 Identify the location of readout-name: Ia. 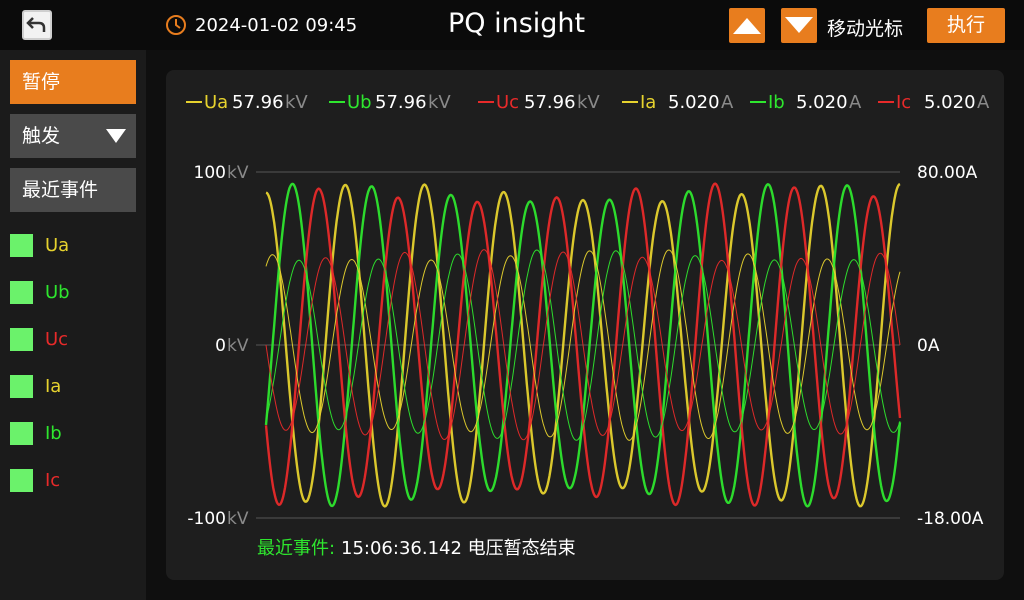
(648, 102).